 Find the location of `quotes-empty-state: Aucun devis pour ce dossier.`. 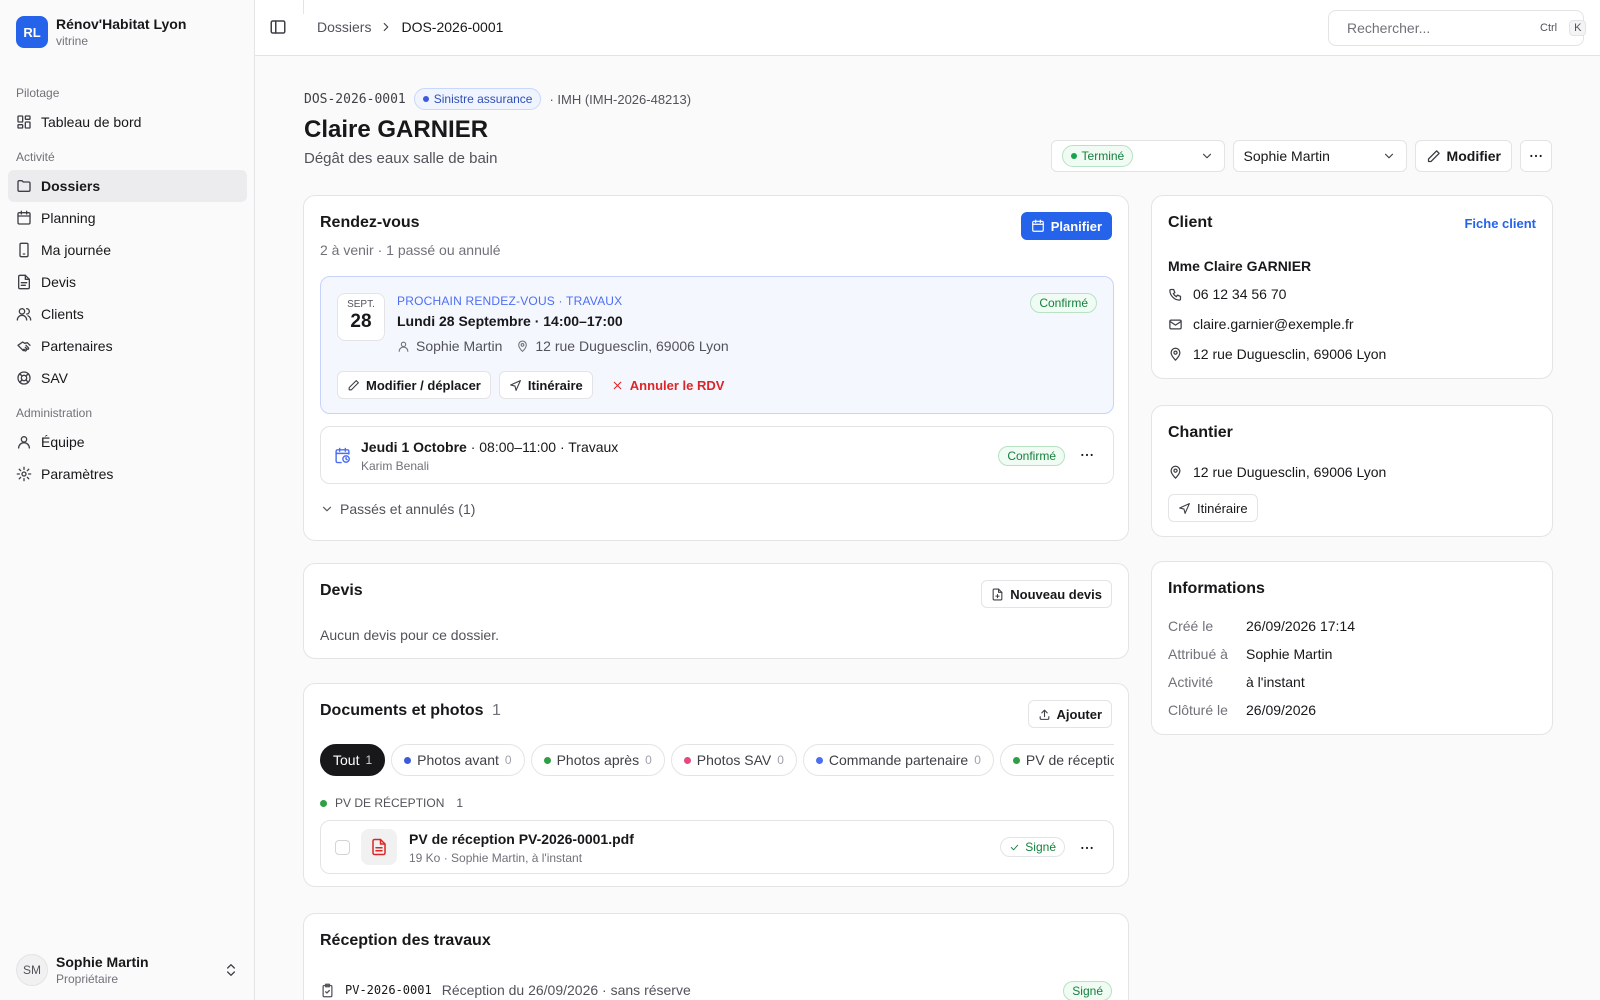

quotes-empty-state: Aucun devis pour ce dossier. is located at coordinates (409, 635).